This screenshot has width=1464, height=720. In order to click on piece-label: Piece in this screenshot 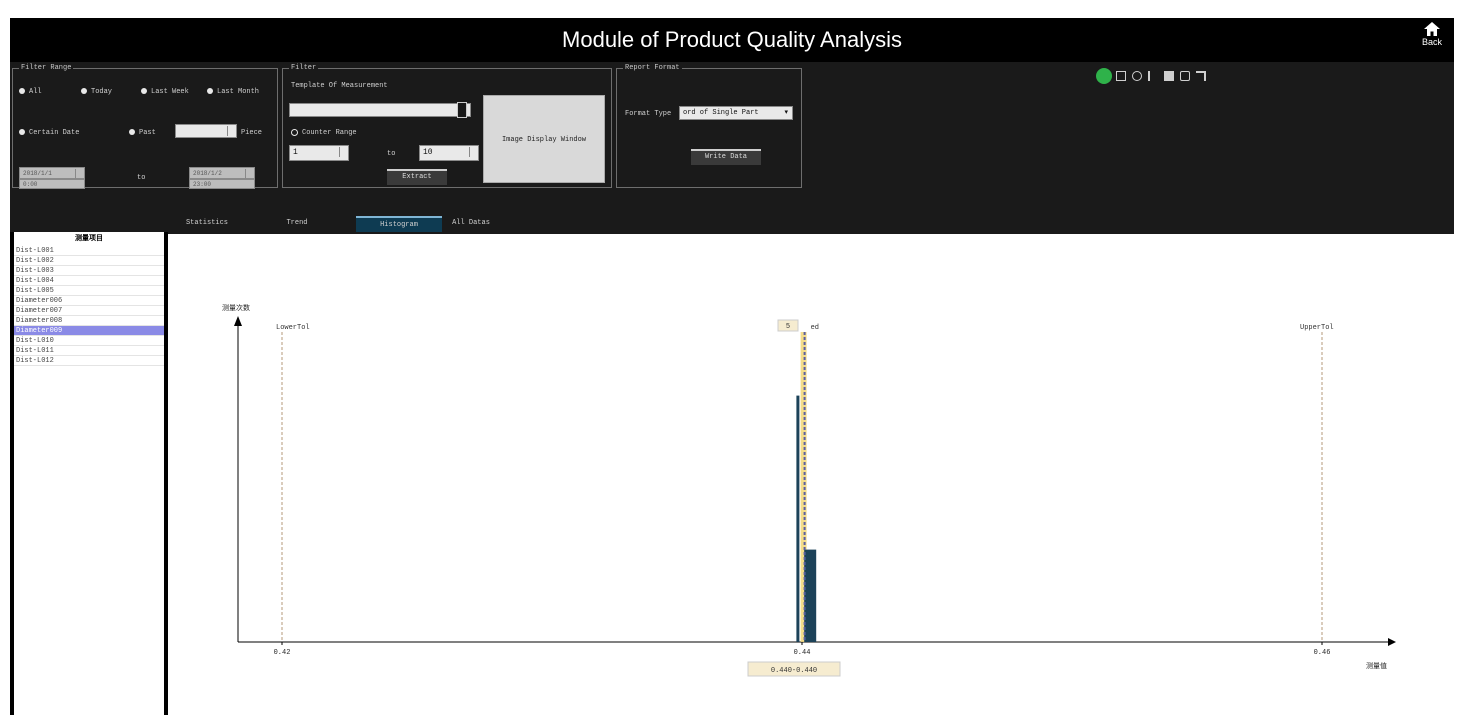, I will do `click(252, 133)`.